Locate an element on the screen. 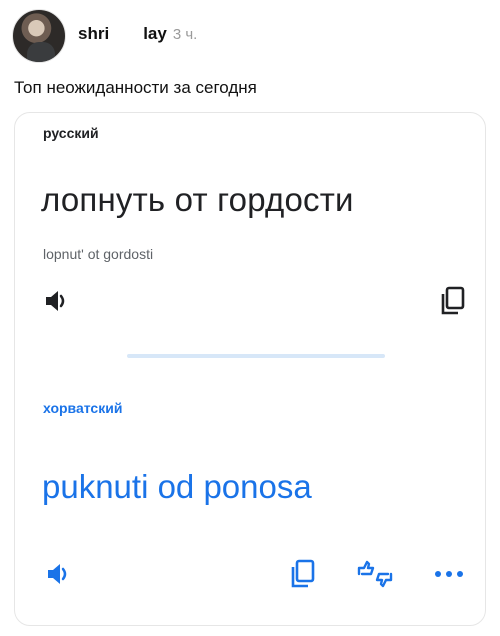 The width and height of the screenshot is (500, 636). transliteration: lopnut' ot gordosti is located at coordinates (98, 254).